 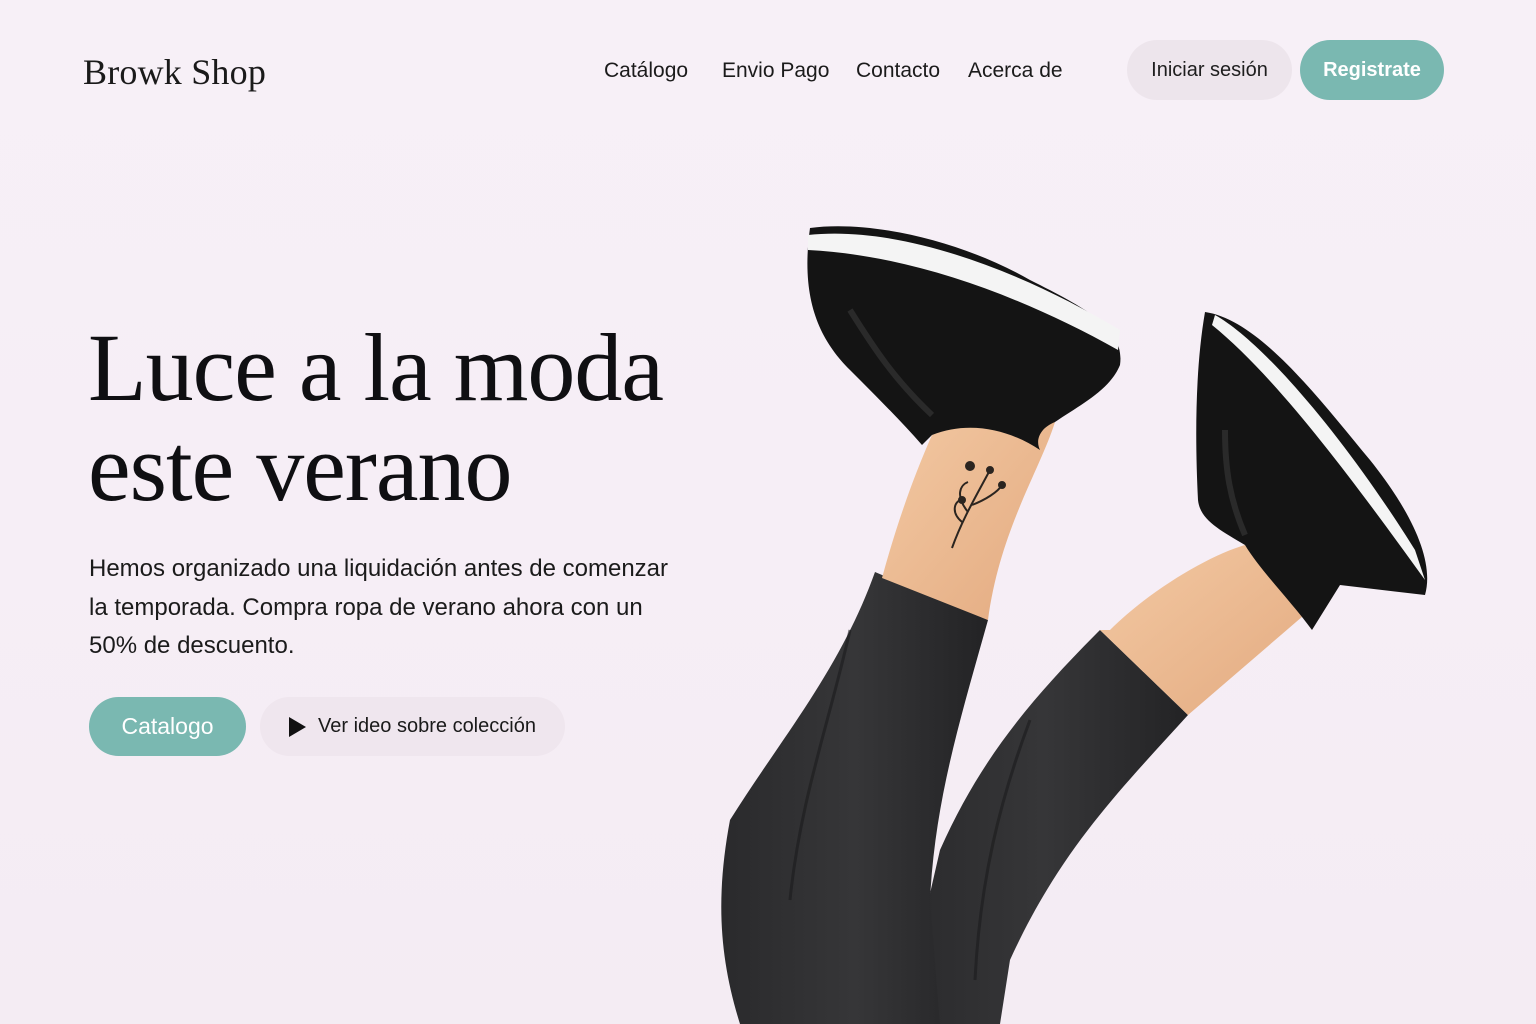 What do you see at coordinates (298, 726) in the screenshot?
I see `play-icon` at bounding box center [298, 726].